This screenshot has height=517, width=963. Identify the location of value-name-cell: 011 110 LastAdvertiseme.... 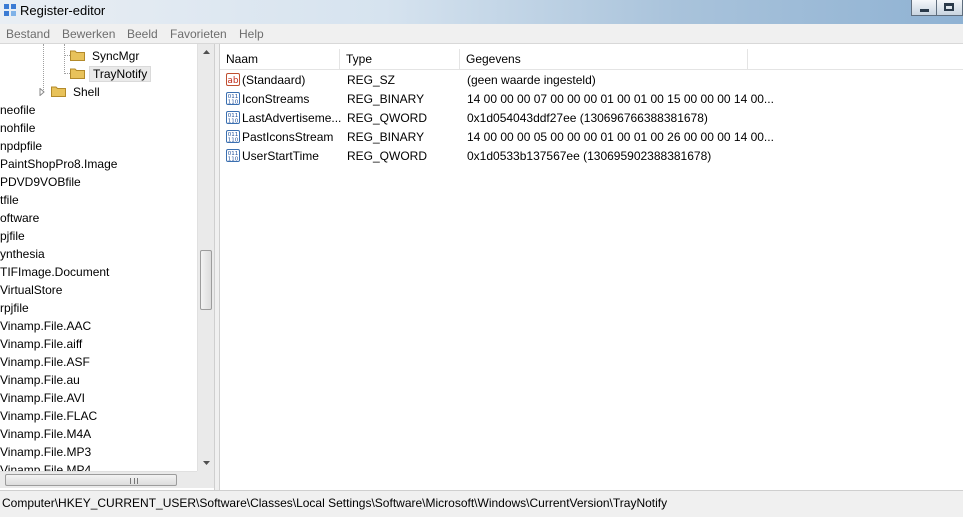
(284, 118).